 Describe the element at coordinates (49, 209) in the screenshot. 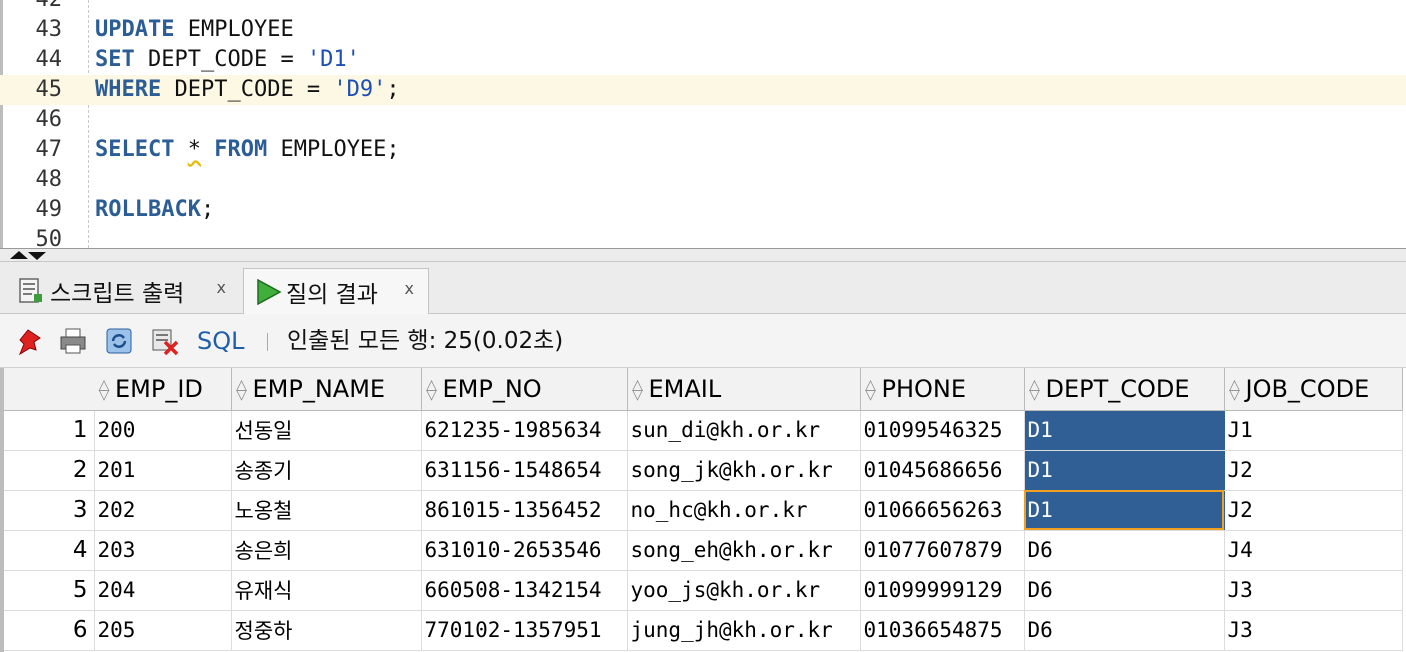

I see `line-number: 49` at that location.